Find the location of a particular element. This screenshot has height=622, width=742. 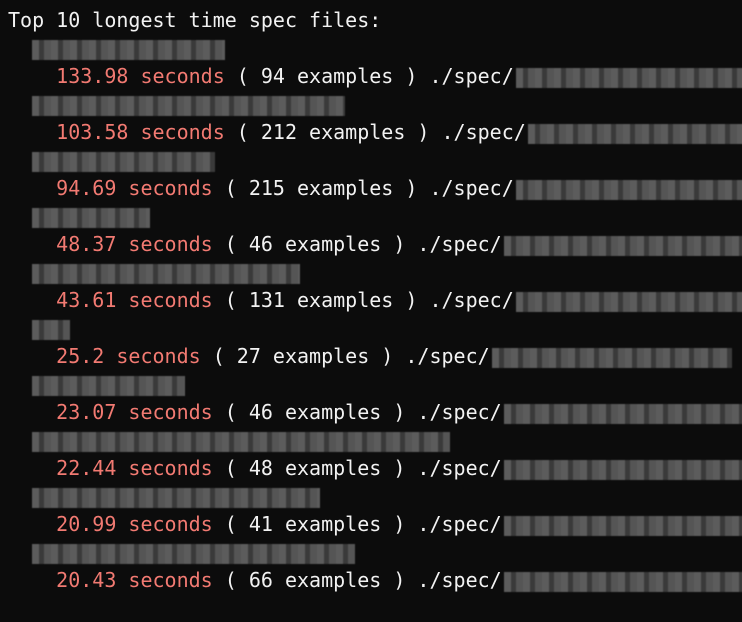

spec-entry: 43.61 seconds ( 131 examples ) ./spec/ is located at coordinates (375, 300).